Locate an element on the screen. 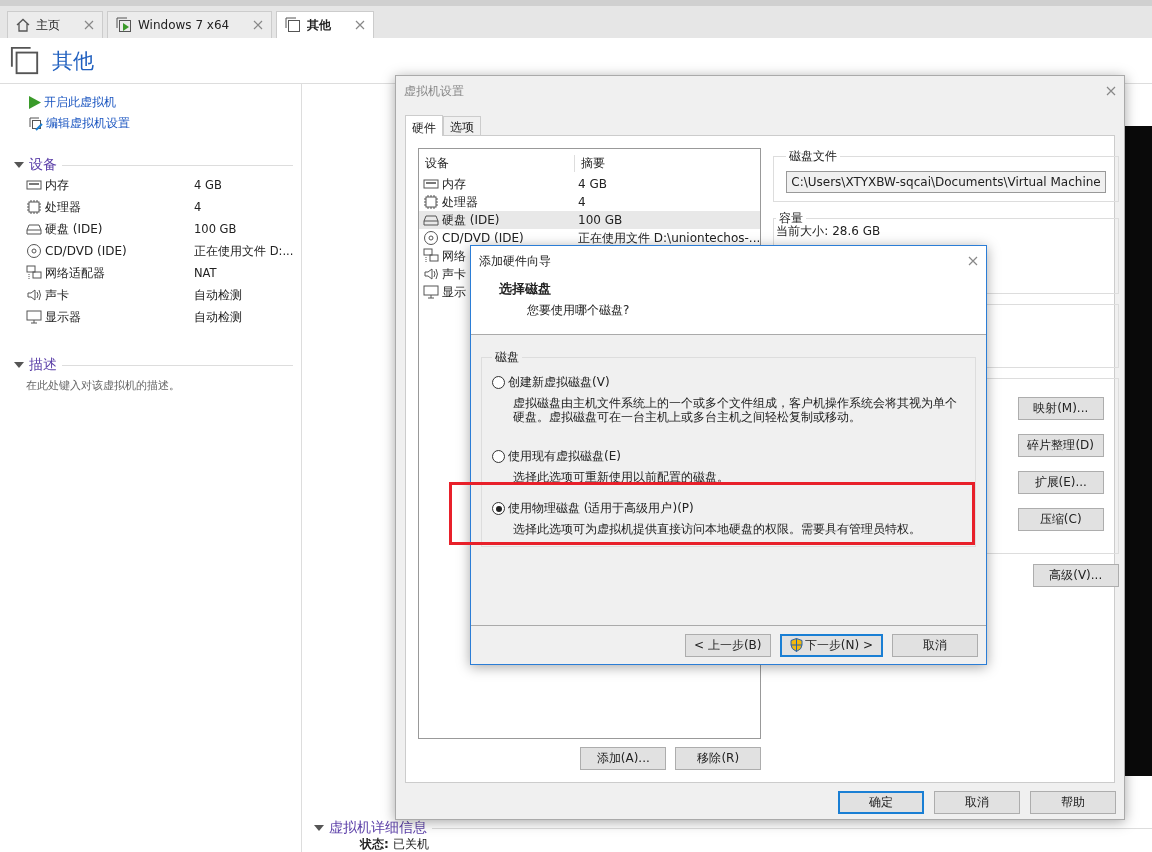 The height and width of the screenshot is (852, 1152). option-description: 虚拟磁盘由主机文件系统上的一个或多个文件组成，客户机操作系统会将其视为单个硬盘。虚拟磁盘可在一台主机上或多台主机之间轻松复制或移动。 is located at coordinates (735, 410).